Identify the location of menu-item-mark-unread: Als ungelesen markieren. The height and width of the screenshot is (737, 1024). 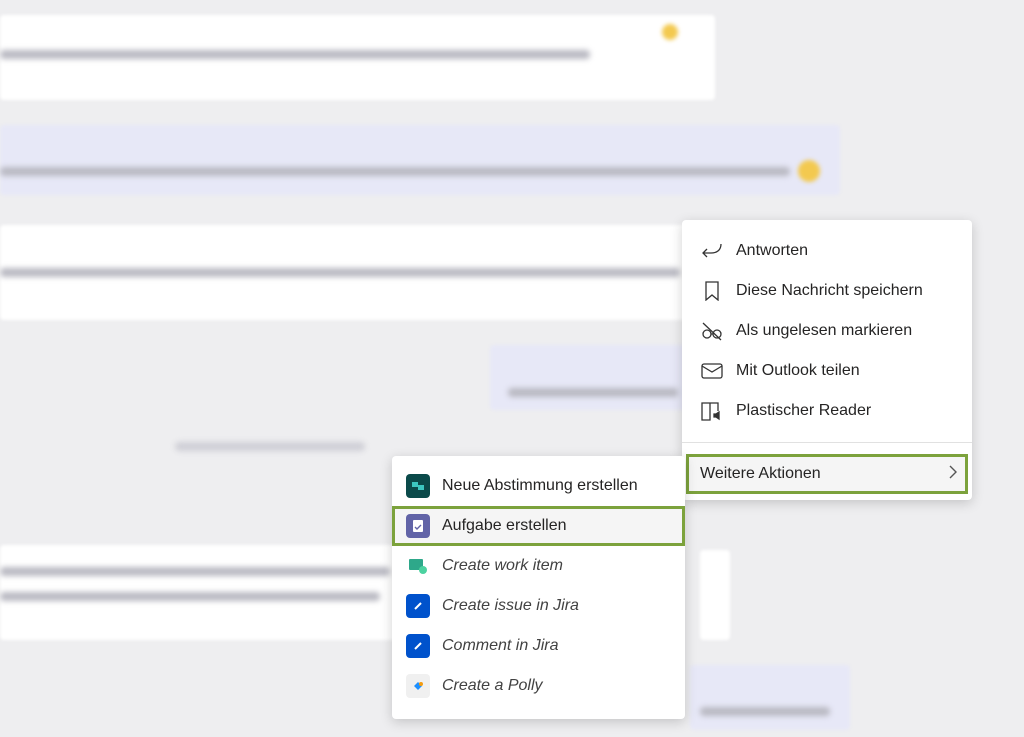
(827, 331).